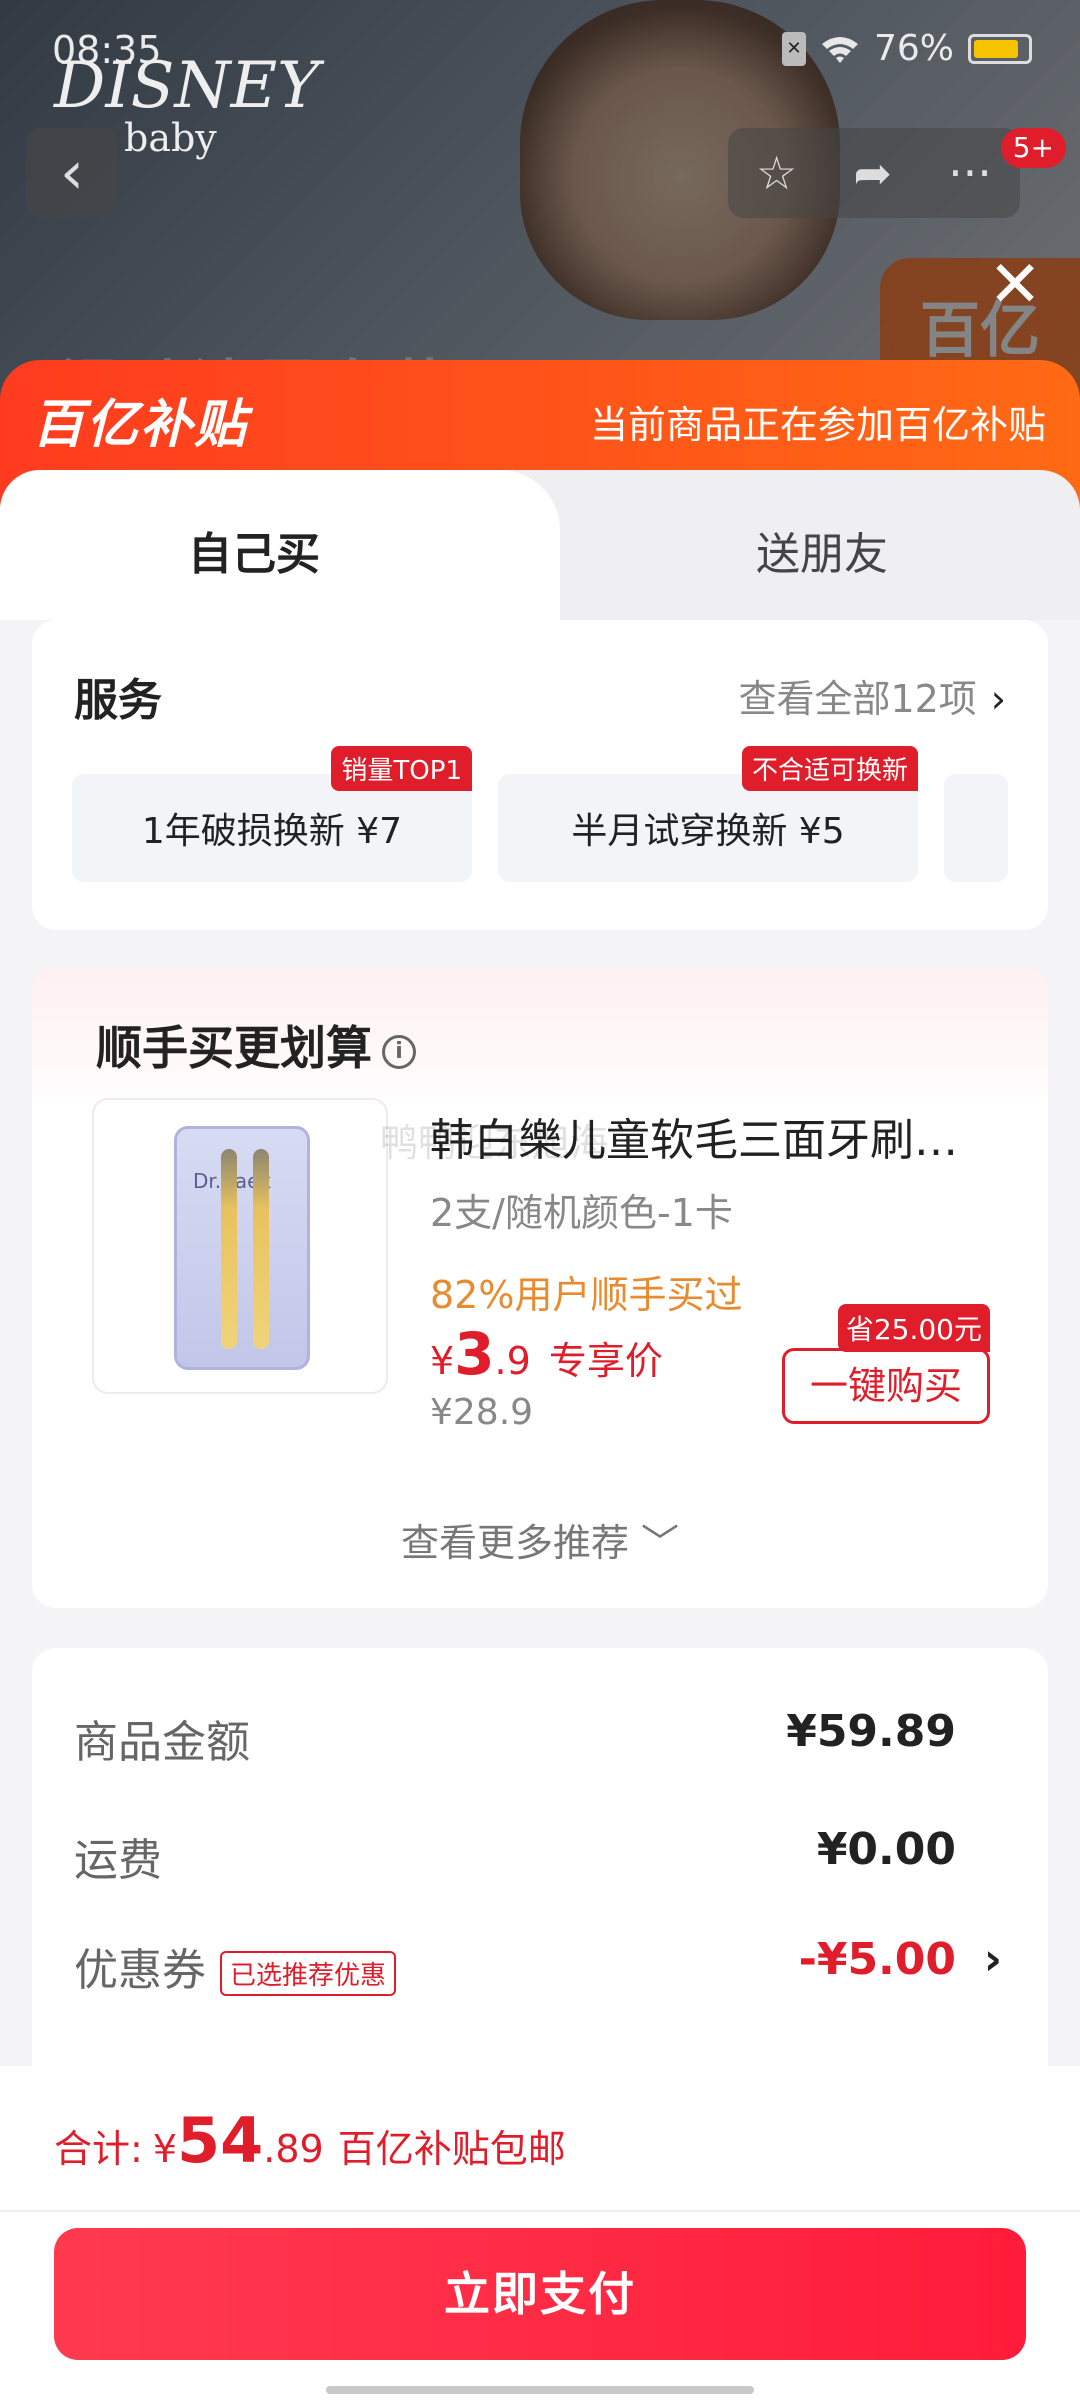  I want to click on service-chip-trial: 半月试穿换新 ¥5 不合适可换新, so click(708, 814).